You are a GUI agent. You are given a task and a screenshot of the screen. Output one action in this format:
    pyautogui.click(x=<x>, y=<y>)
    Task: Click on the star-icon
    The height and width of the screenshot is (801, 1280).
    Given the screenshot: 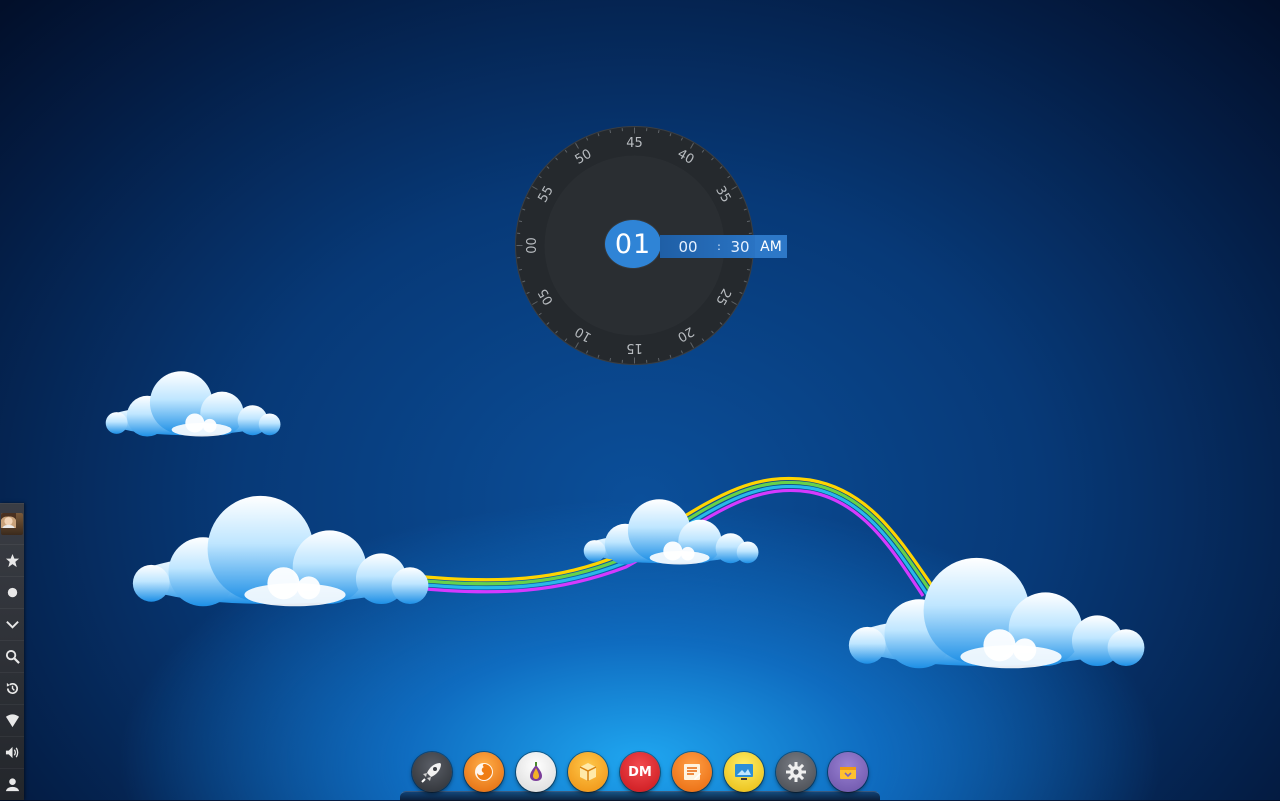 What is the action you would take?
    pyautogui.click(x=12, y=560)
    